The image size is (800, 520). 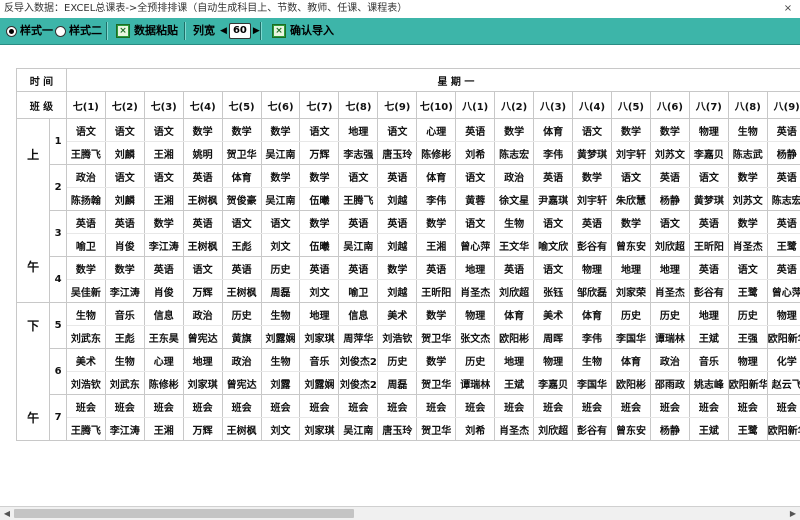 What do you see at coordinates (630, 429) in the screenshot?
I see `teacher-cell: 曾东安` at bounding box center [630, 429].